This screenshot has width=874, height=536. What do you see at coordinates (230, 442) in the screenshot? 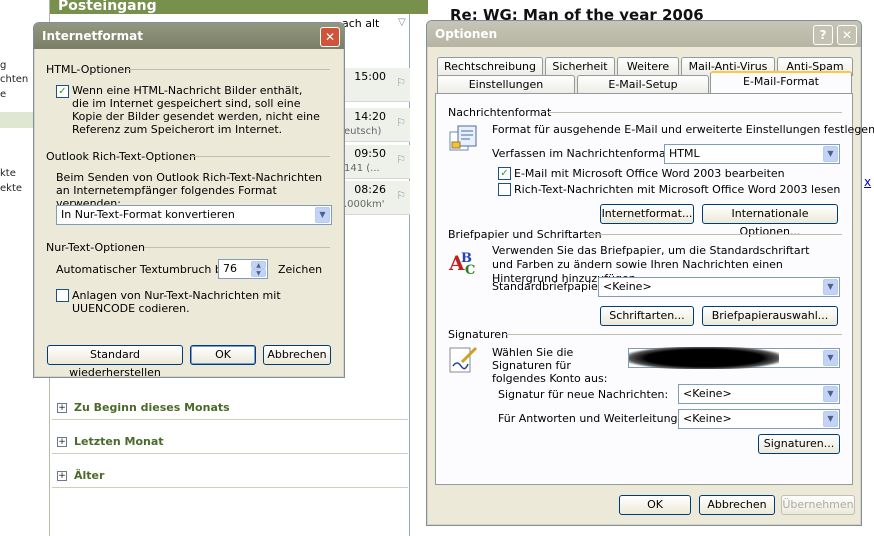
I see `group-header: + Letzten Monat` at bounding box center [230, 442].